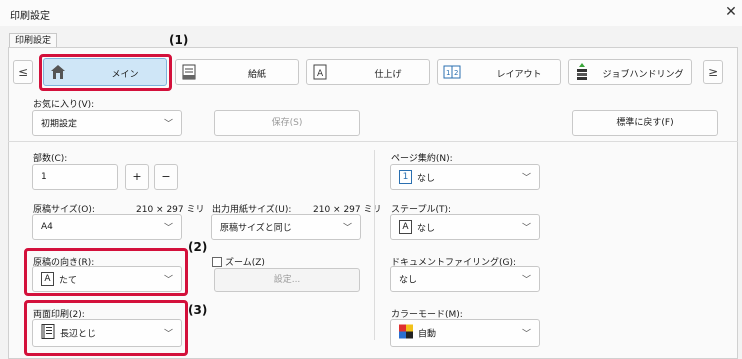 This screenshot has height=359, width=742. Describe the element at coordinates (465, 177) in the screenshot. I see `pages-per-sheet-select: 1 なし ﹀` at that location.